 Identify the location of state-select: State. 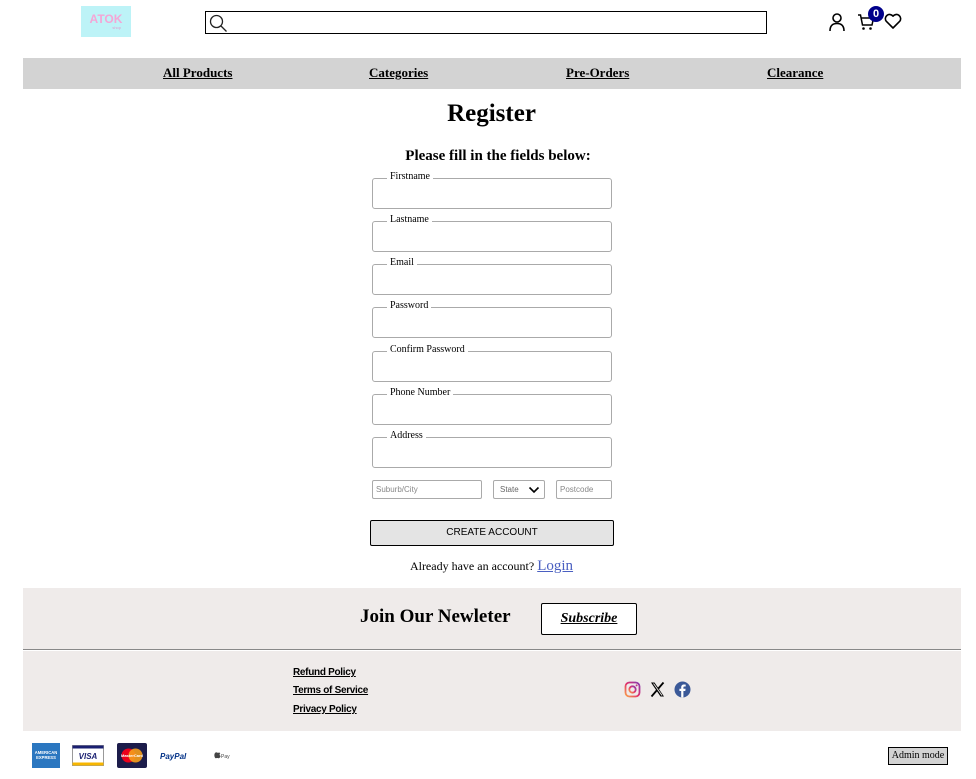
(519, 489).